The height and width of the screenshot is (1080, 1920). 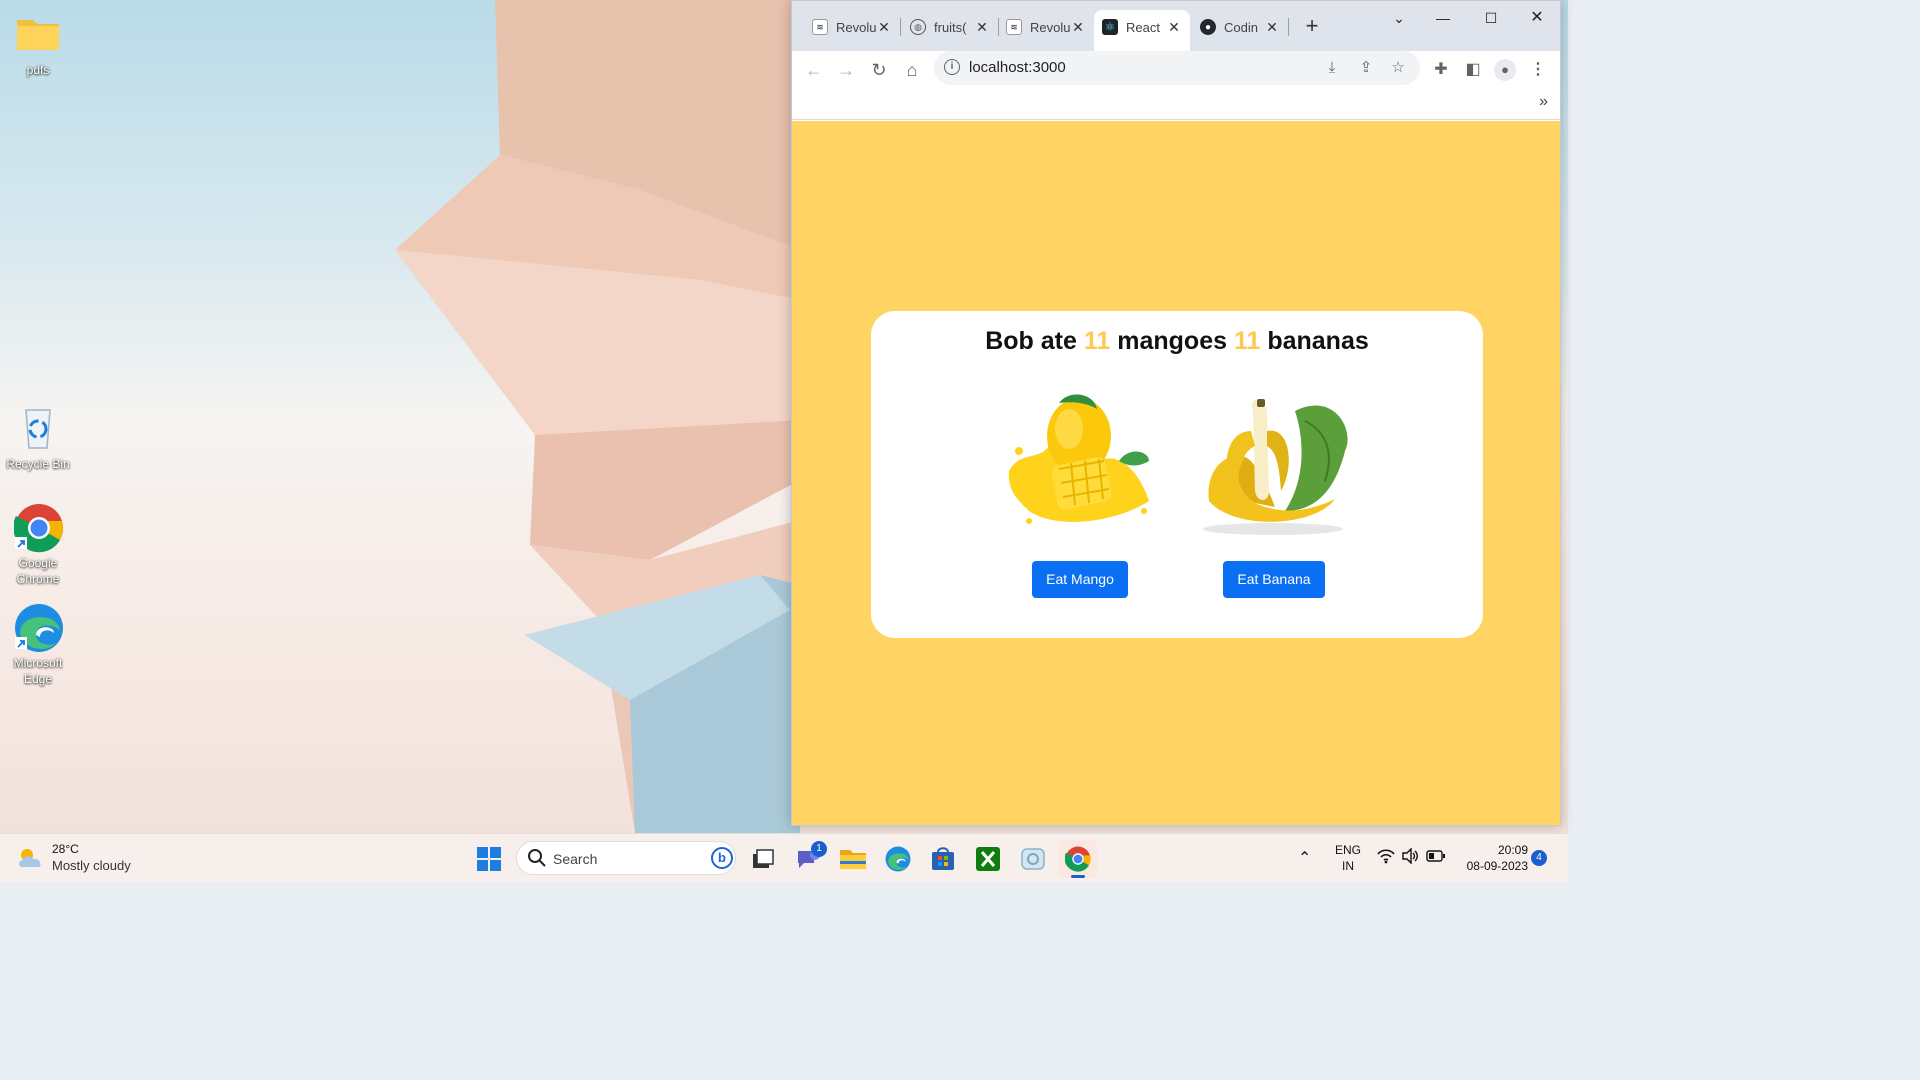 What do you see at coordinates (1538, 70) in the screenshot?
I see `menu-kebab-icon: ⋮` at bounding box center [1538, 70].